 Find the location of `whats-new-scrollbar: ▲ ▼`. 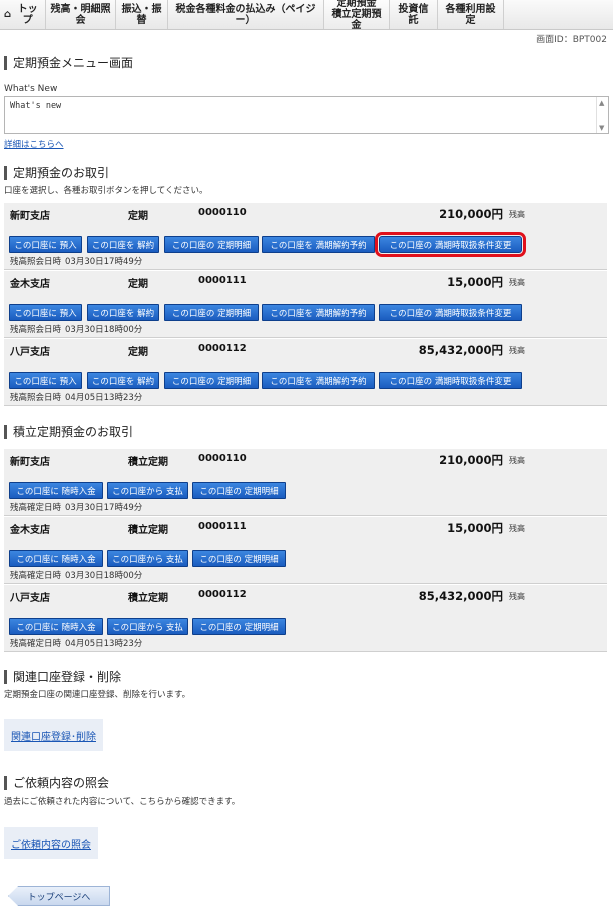

whats-new-scrollbar: ▲ ▼ is located at coordinates (602, 115).